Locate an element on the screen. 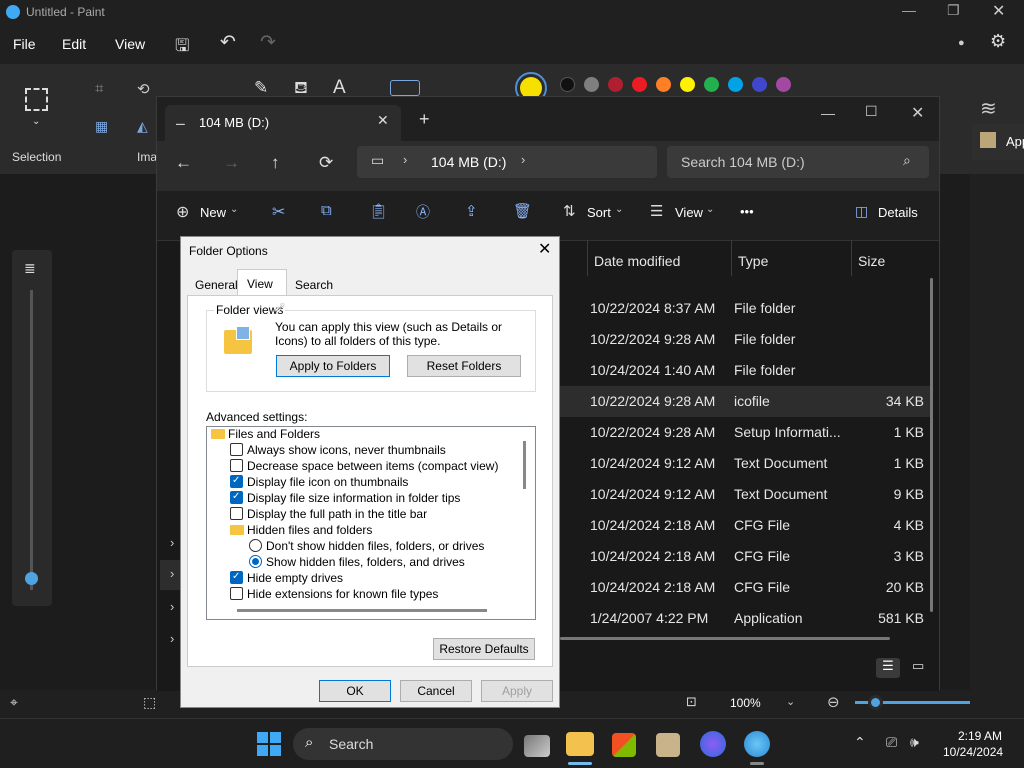  crop-icon: ⌗ is located at coordinates (99, 88).